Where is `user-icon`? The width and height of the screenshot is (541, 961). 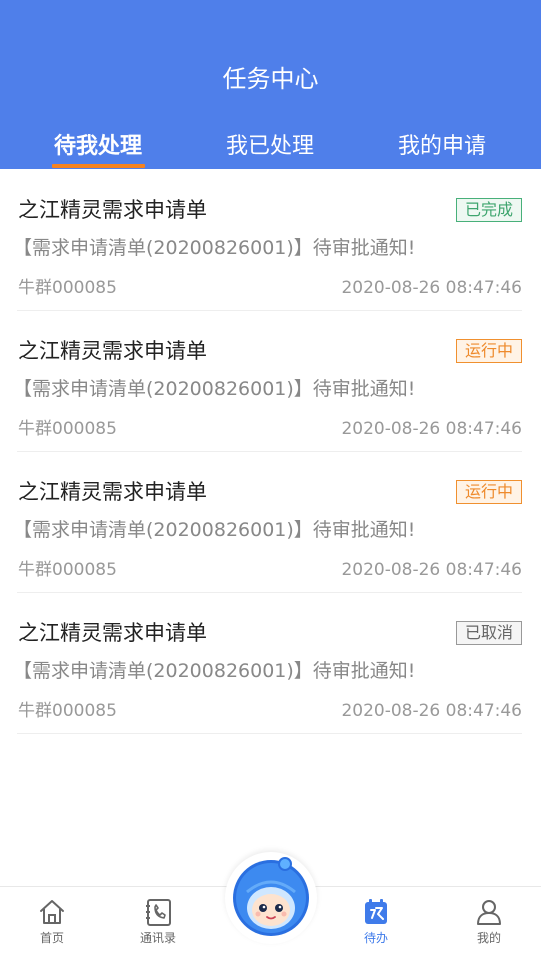 user-icon is located at coordinates (489, 912).